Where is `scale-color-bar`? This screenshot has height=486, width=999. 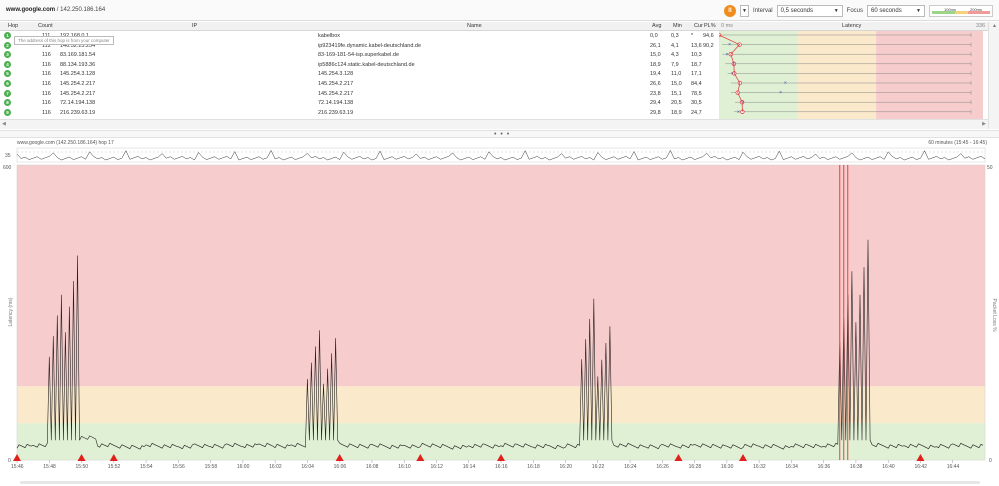
scale-color-bar is located at coordinates (961, 12).